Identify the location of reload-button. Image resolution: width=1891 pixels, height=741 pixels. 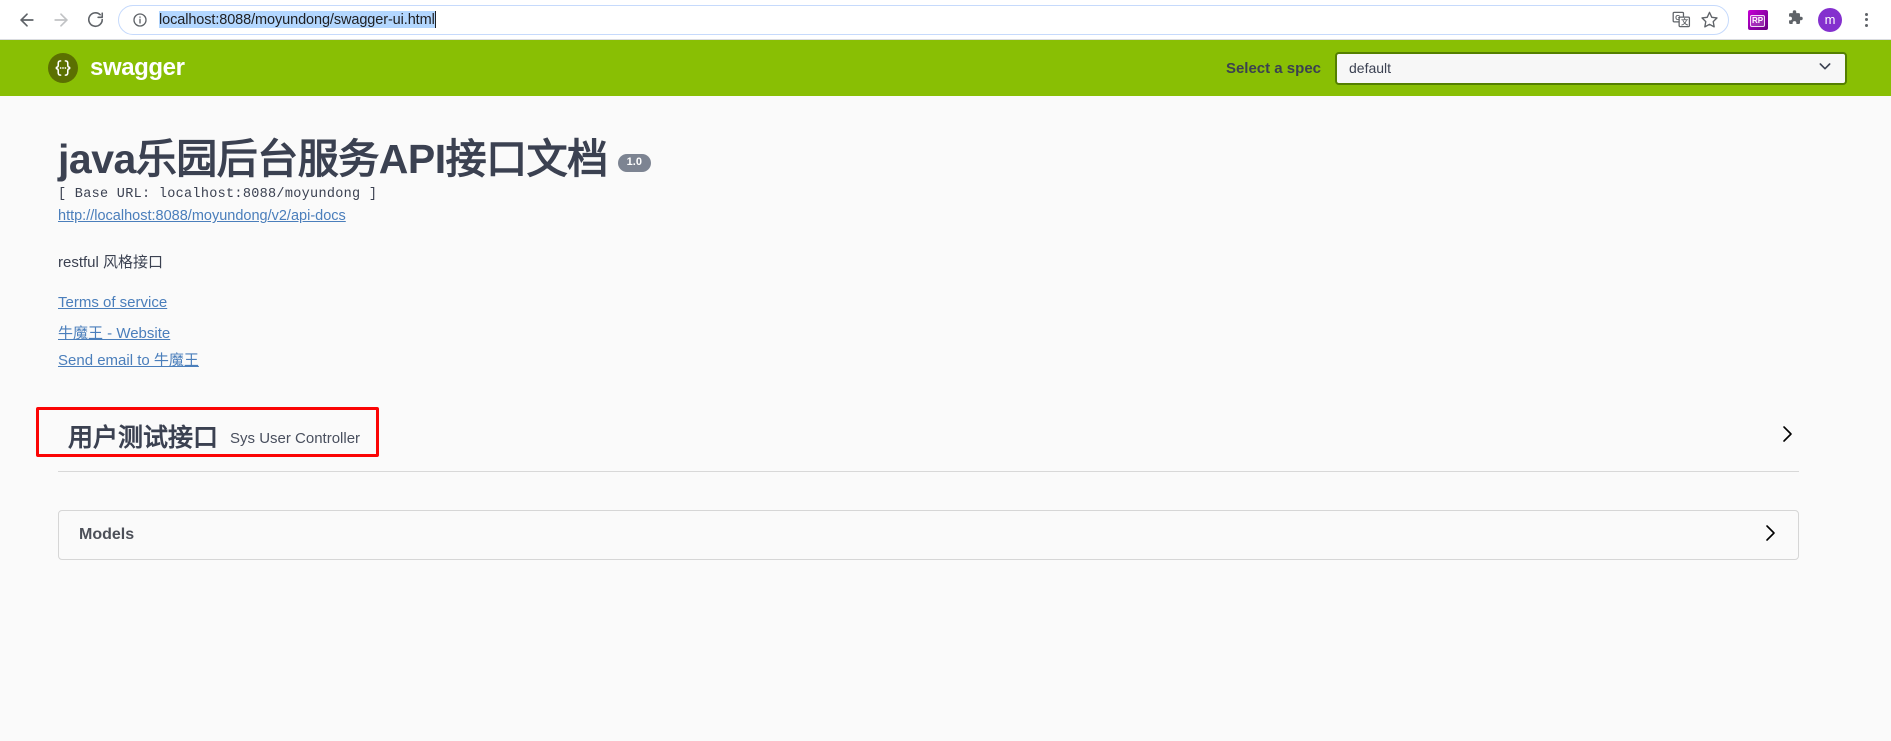
(95, 20).